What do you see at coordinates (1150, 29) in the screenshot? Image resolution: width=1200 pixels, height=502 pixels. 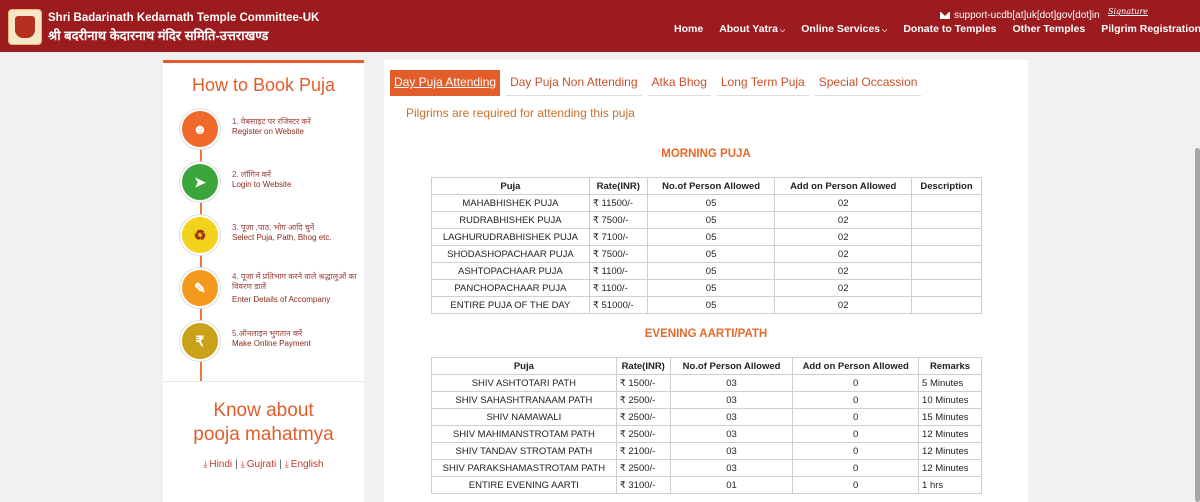 I see `nav-pilgrim-registration: Pilgrim Registration/Login` at bounding box center [1150, 29].